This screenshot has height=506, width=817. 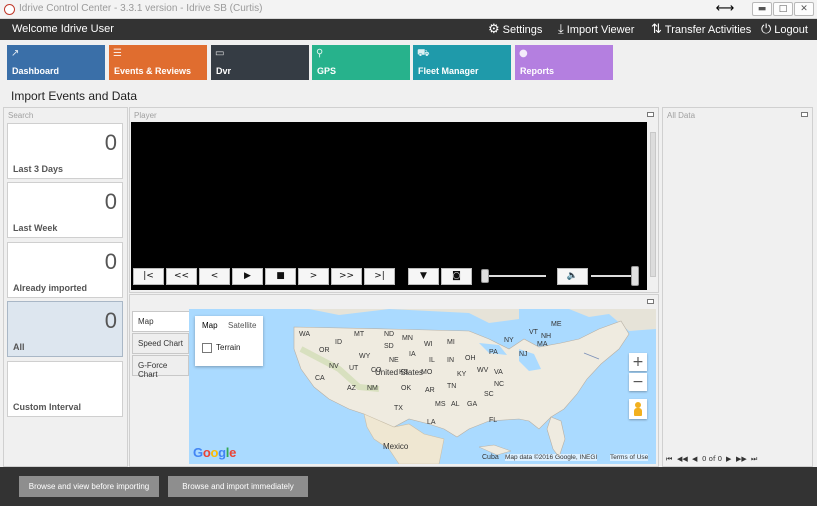 I want to click on logout-button: ⏻ Logout, so click(x=784, y=30).